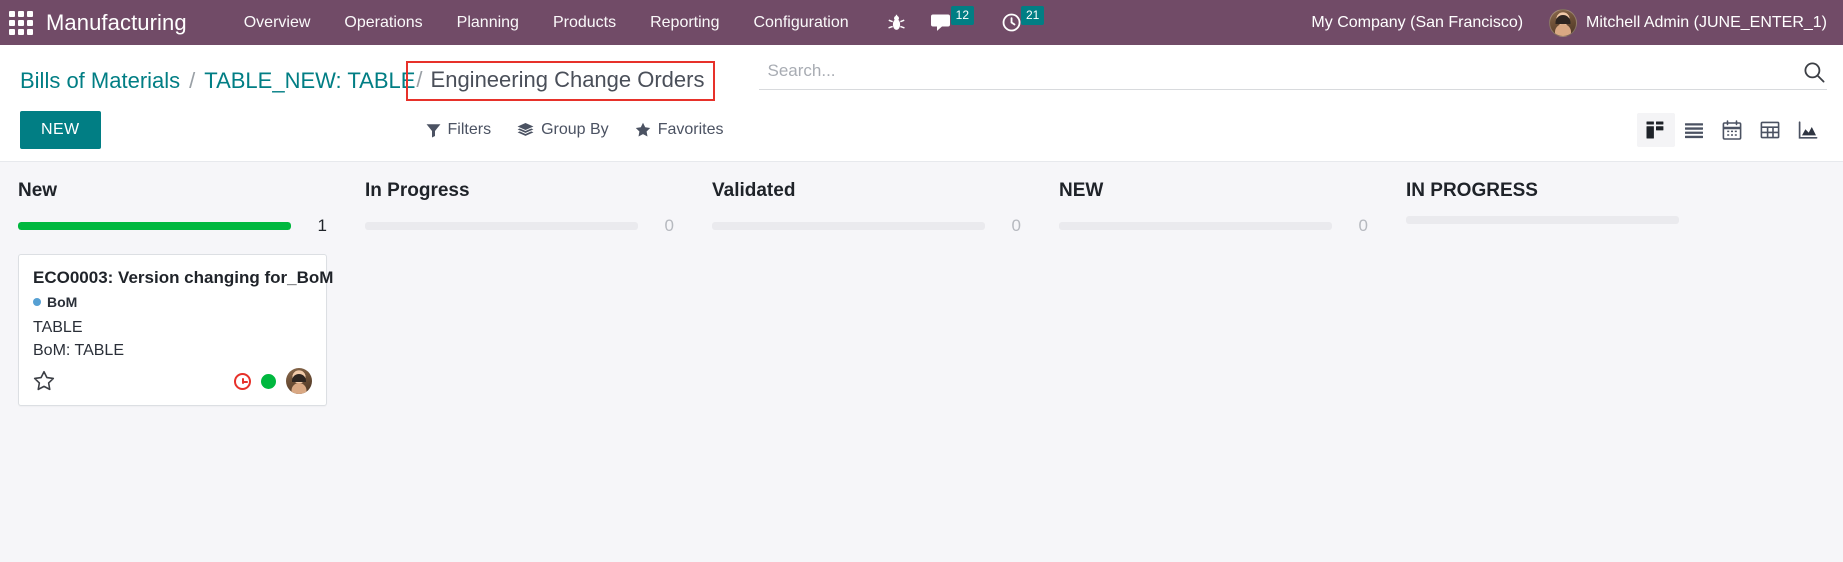  Describe the element at coordinates (1561, 362) in the screenshot. I see `kanban-column-in-progress-uppercase: IN PROGRESS` at that location.